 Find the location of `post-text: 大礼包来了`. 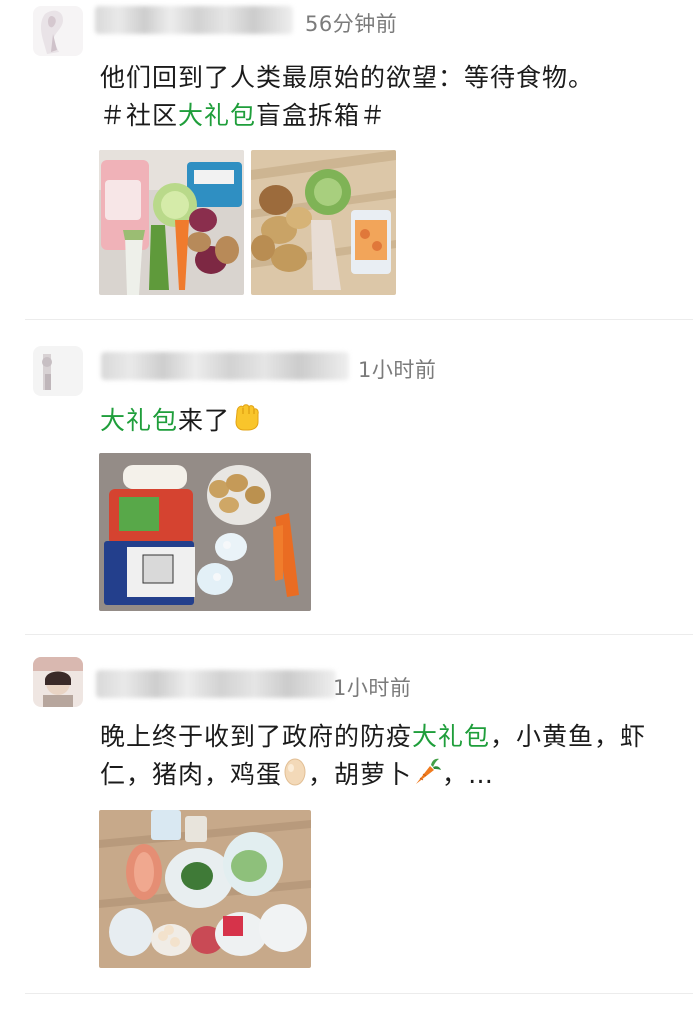

post-text: 大礼包来了 is located at coordinates (385, 421).